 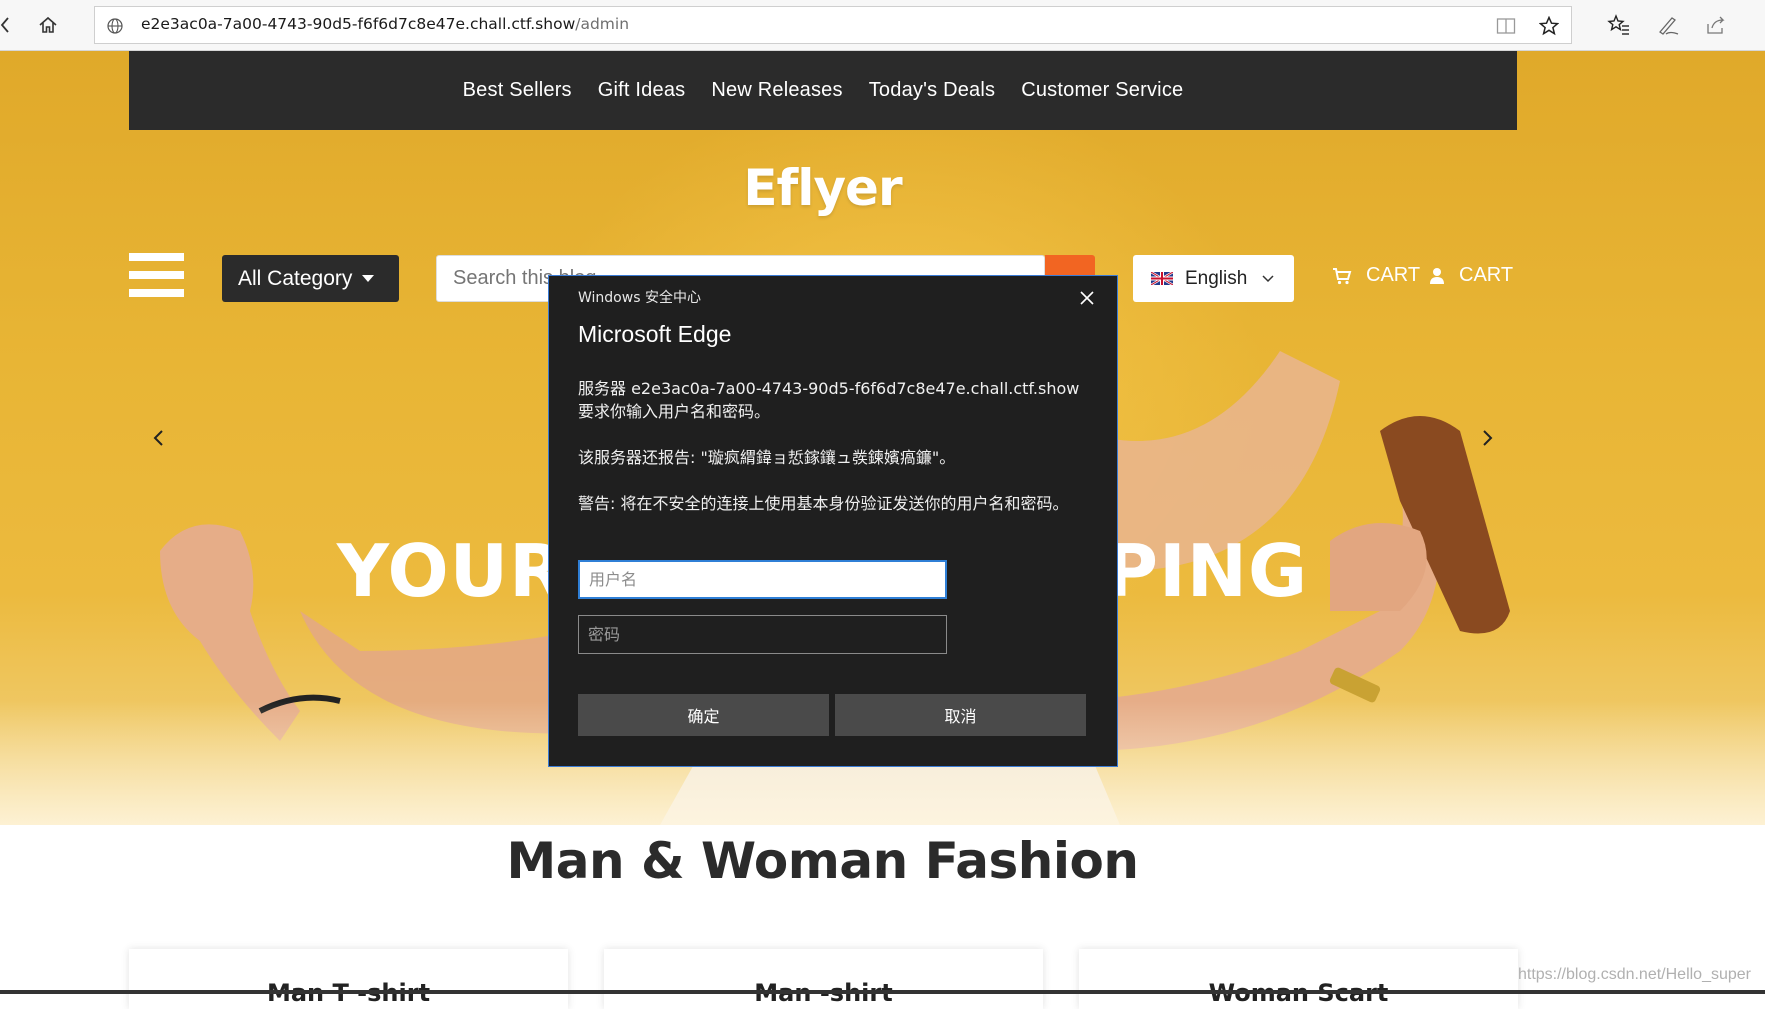 I want to click on cancel-button: 取消, so click(x=960, y=715).